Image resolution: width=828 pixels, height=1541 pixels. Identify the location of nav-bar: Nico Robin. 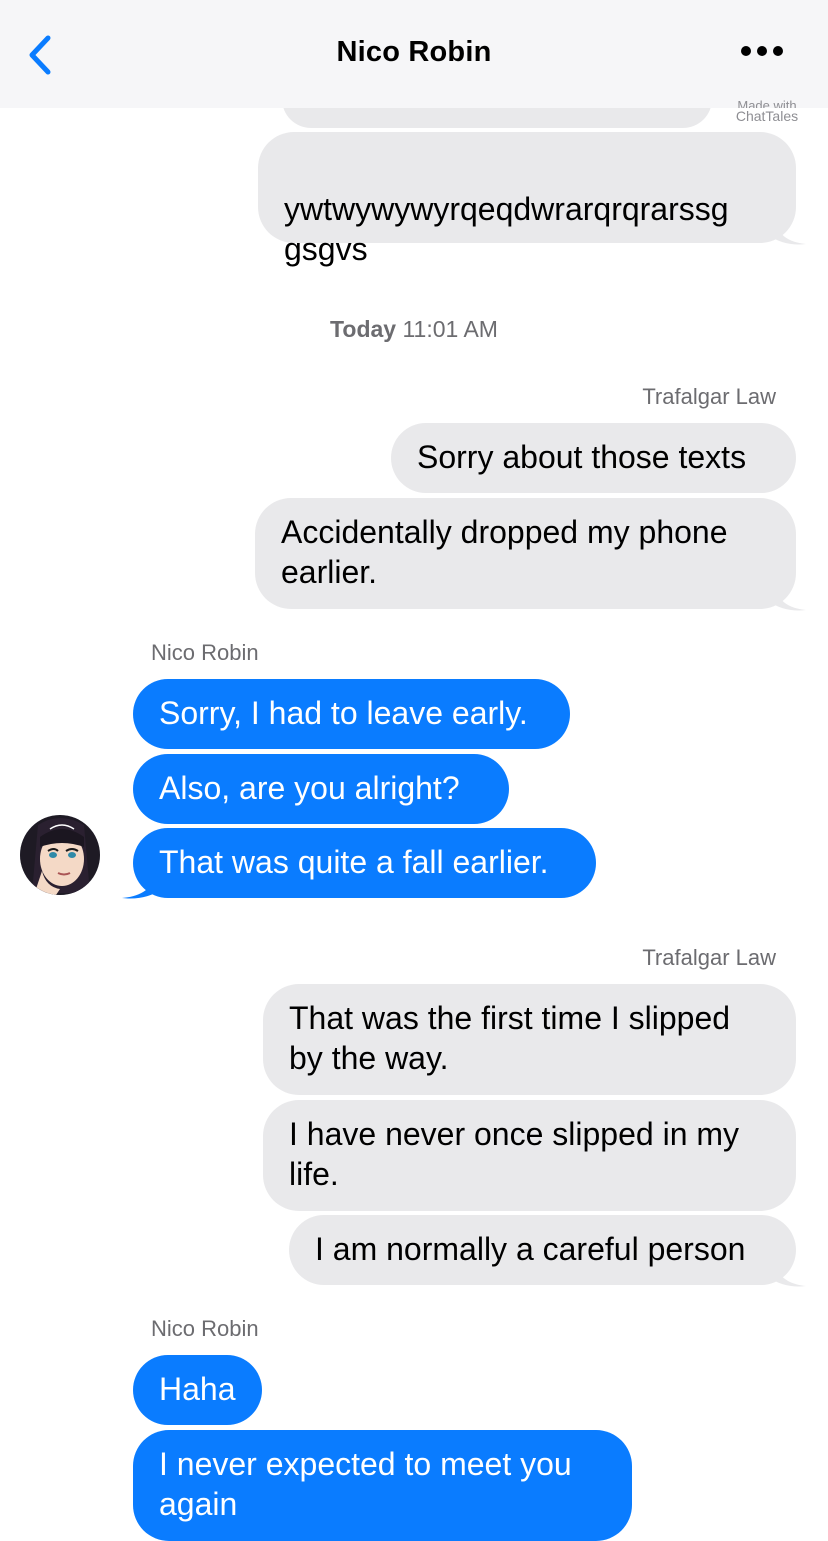
(414, 54).